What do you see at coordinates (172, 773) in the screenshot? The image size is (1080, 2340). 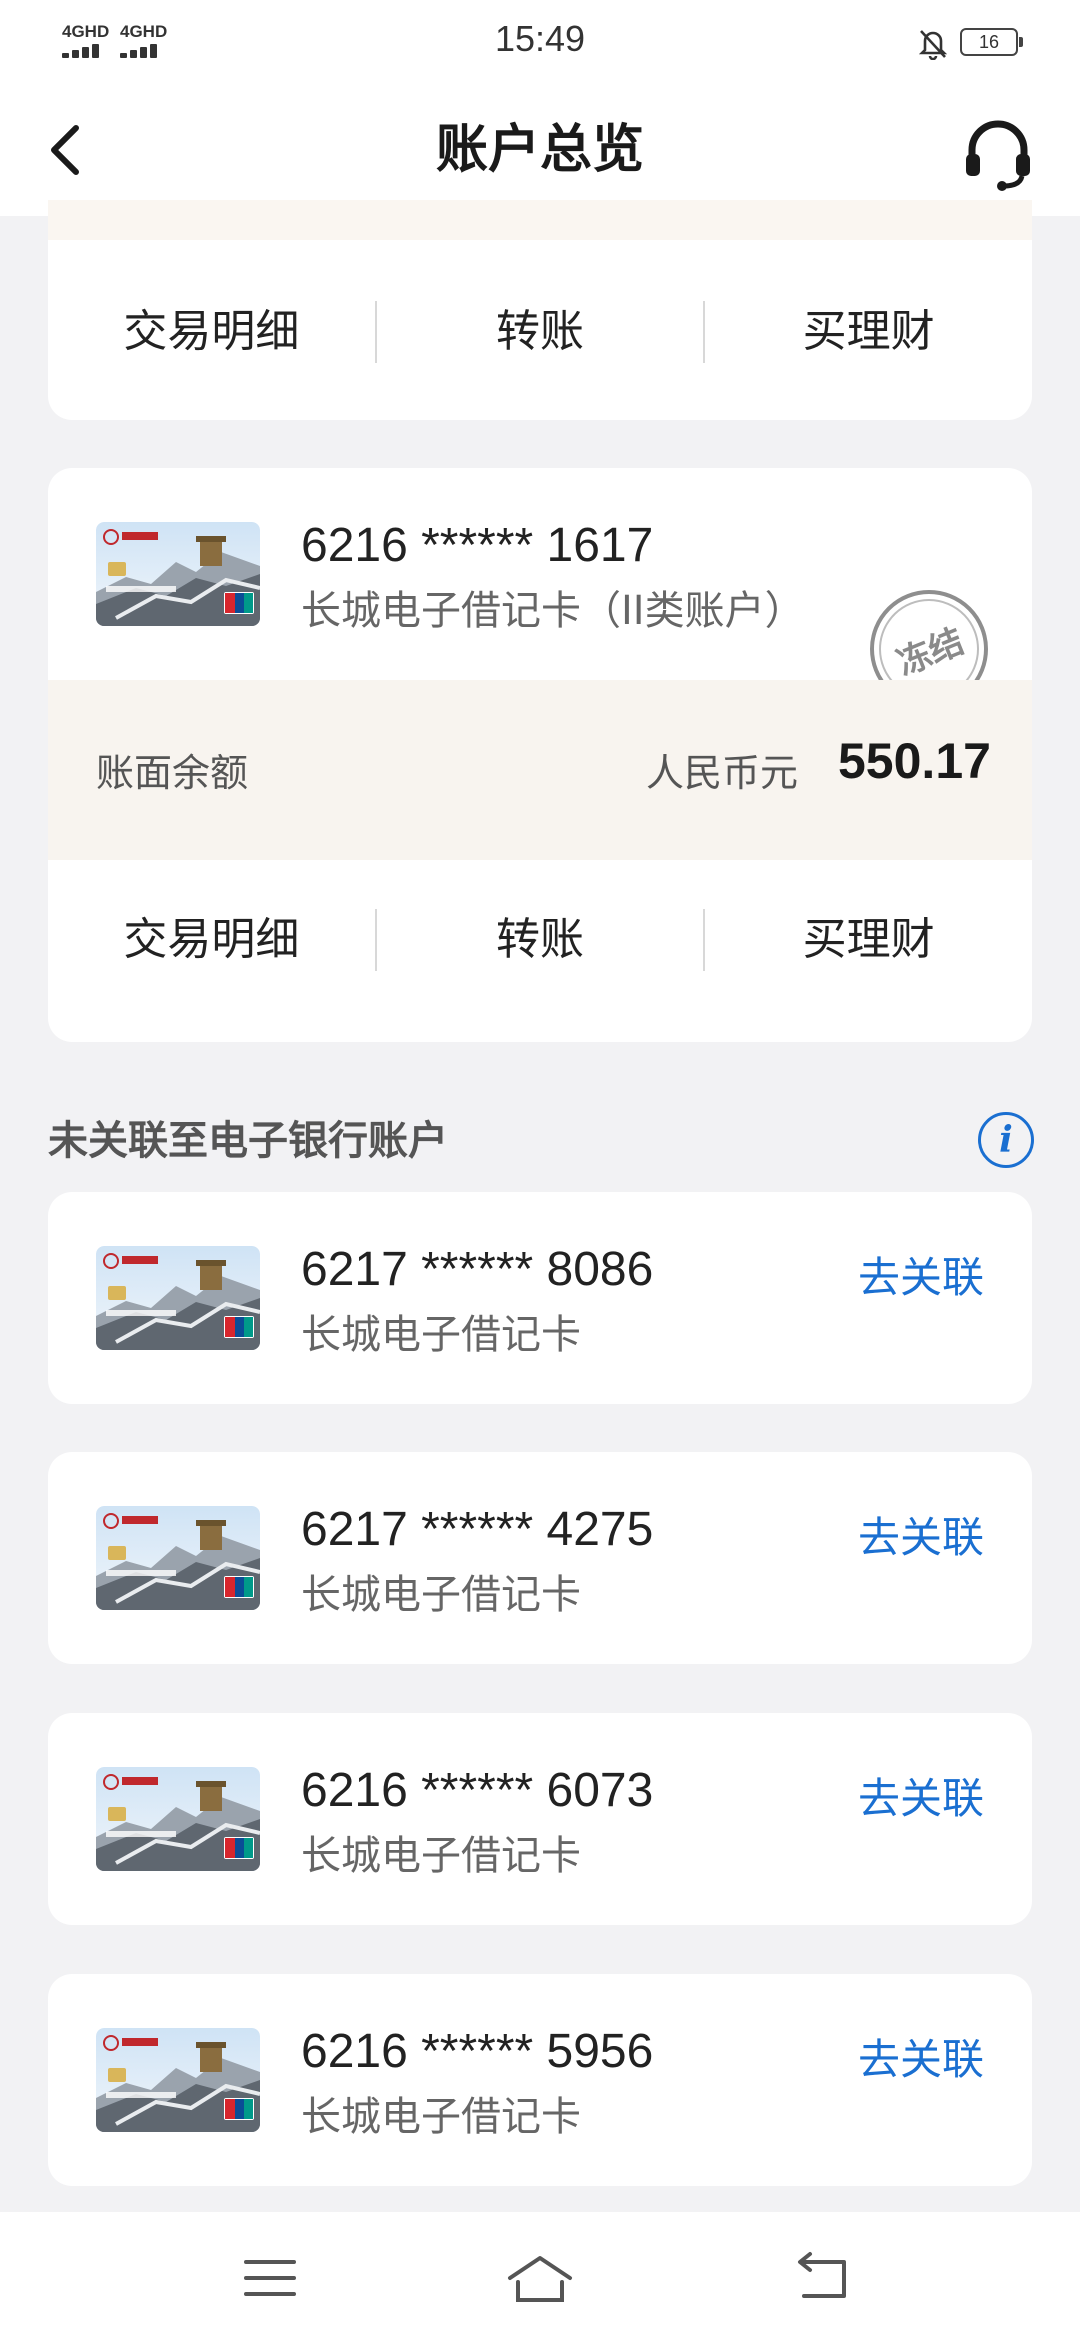 I see `balance-label: 账面余额` at bounding box center [172, 773].